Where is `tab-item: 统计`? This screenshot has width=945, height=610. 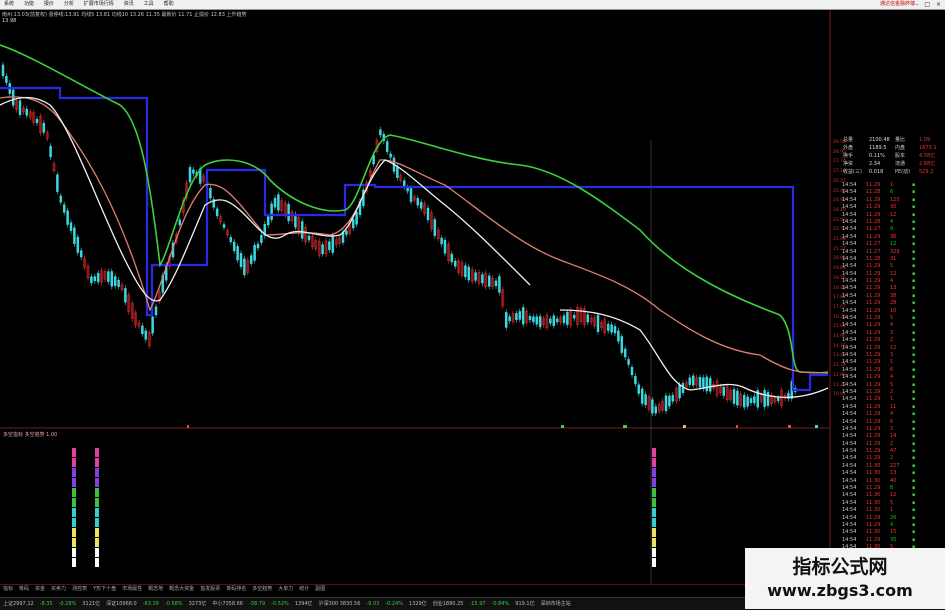
tab-item: 统计 is located at coordinates (304, 589).